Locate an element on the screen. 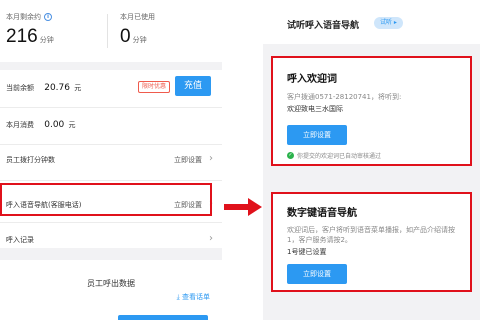  welcome-status: ✓ 你提交的欢迎词已自动审核通过 is located at coordinates (334, 155).